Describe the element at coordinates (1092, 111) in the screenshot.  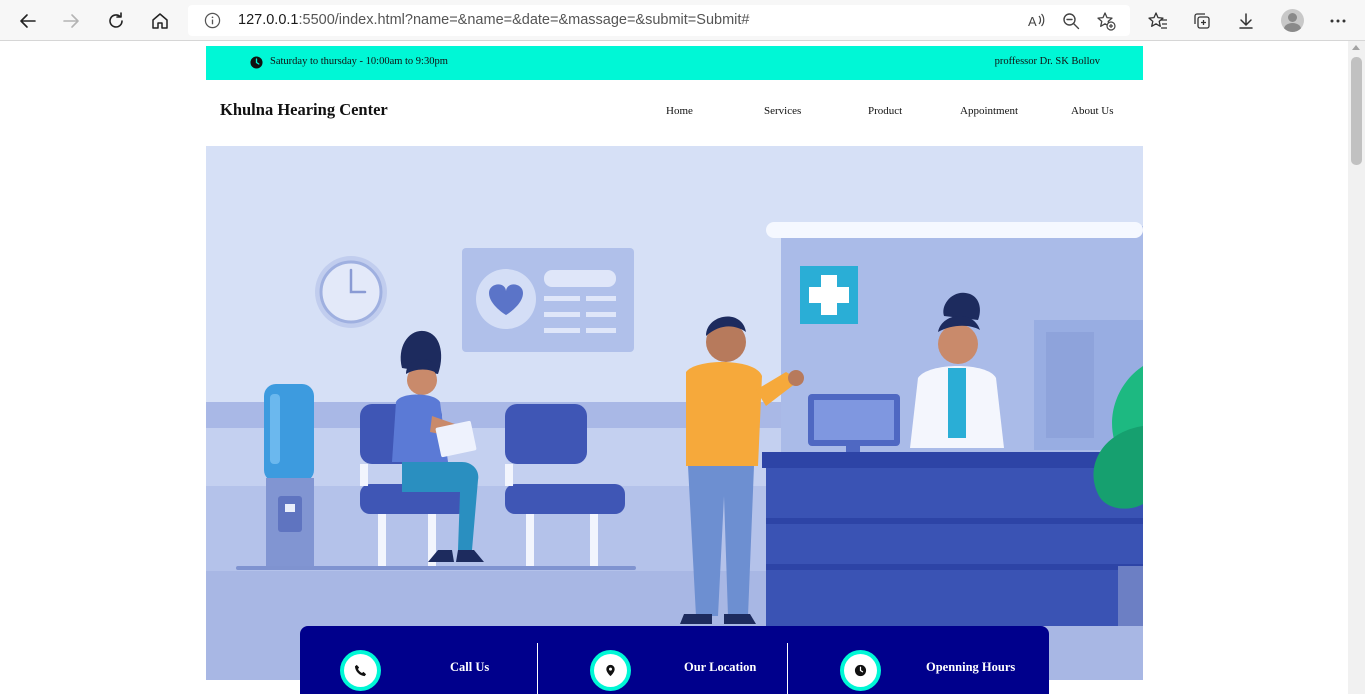
I see `nav-about-us: About Us` at that location.